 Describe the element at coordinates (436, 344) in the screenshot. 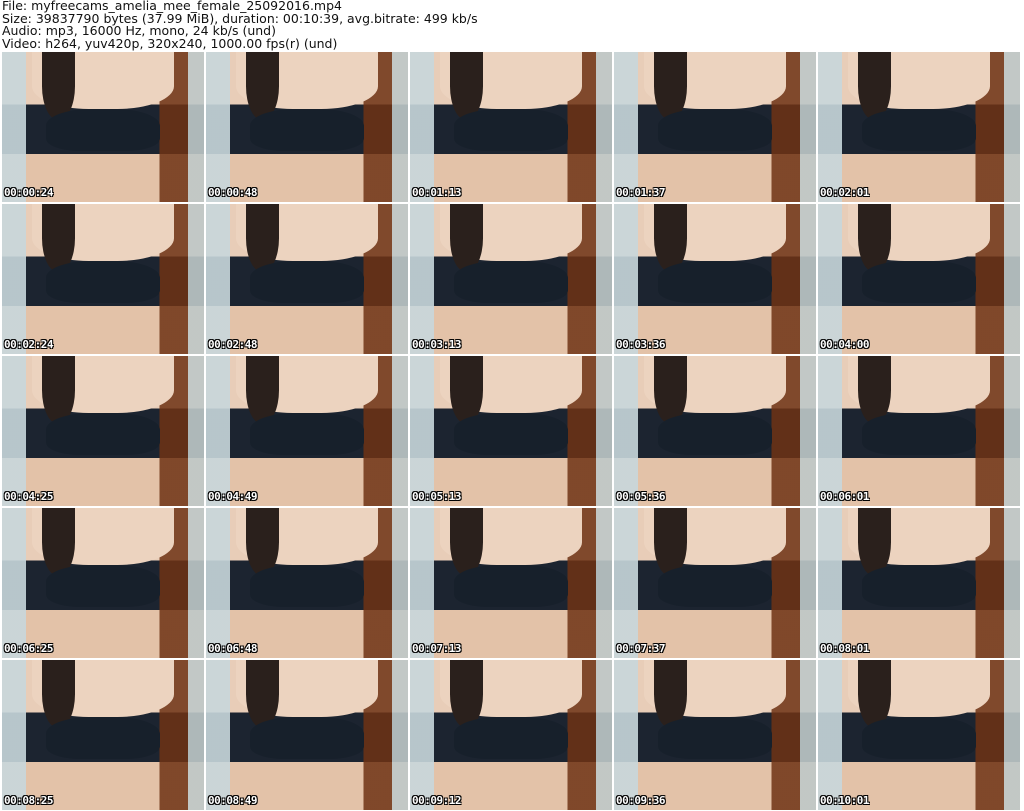

I see `thumbnail-timestamp: 00:03:13` at that location.